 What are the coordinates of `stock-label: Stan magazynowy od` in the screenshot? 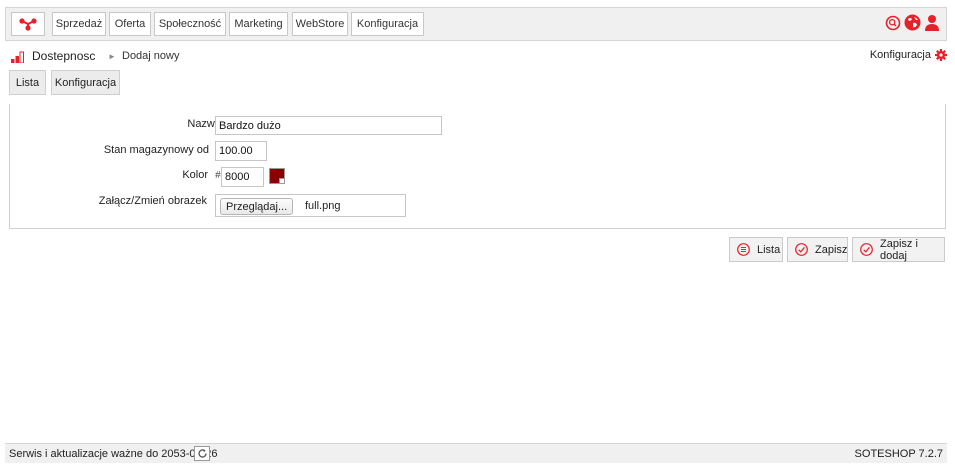 It's located at (156, 150).